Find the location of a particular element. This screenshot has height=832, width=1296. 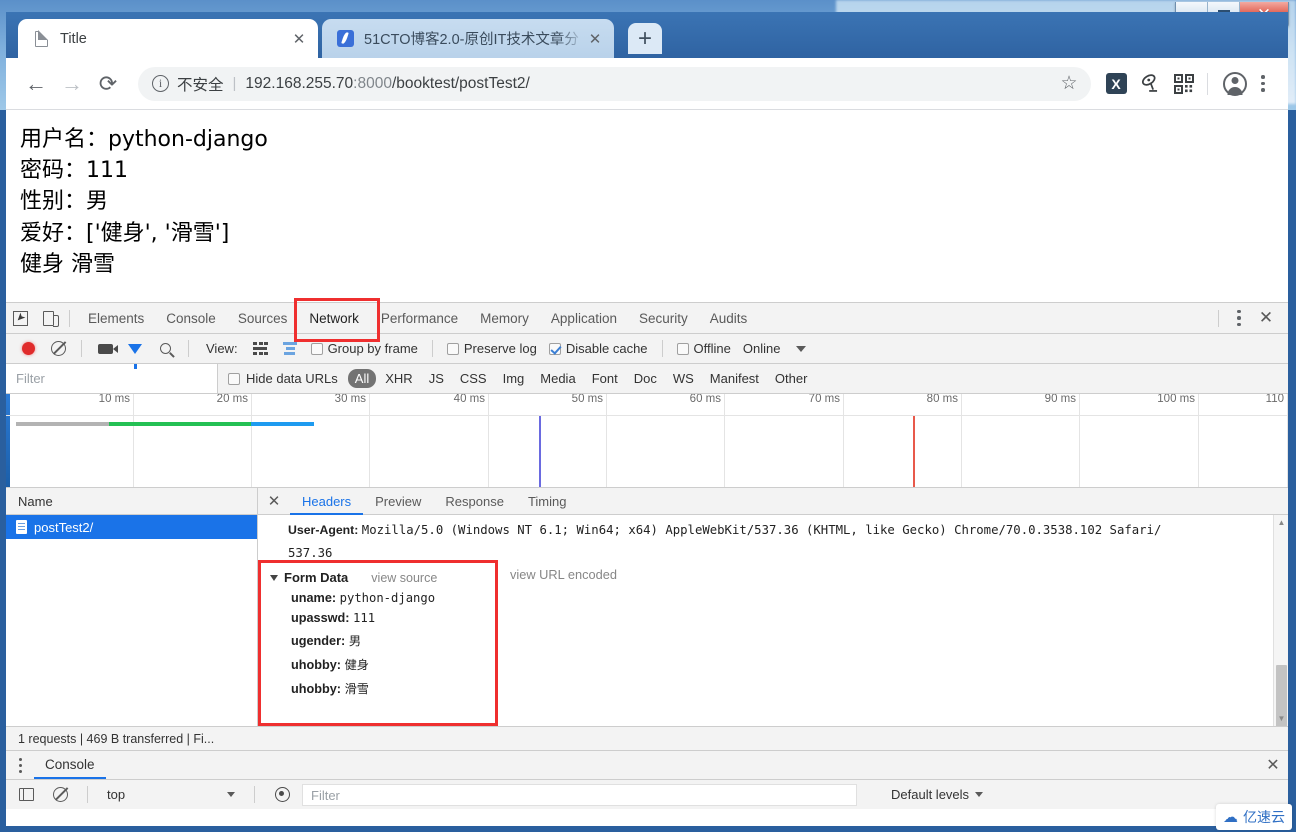

form-data-header: Form Data view source is located at coordinates (378, 574).